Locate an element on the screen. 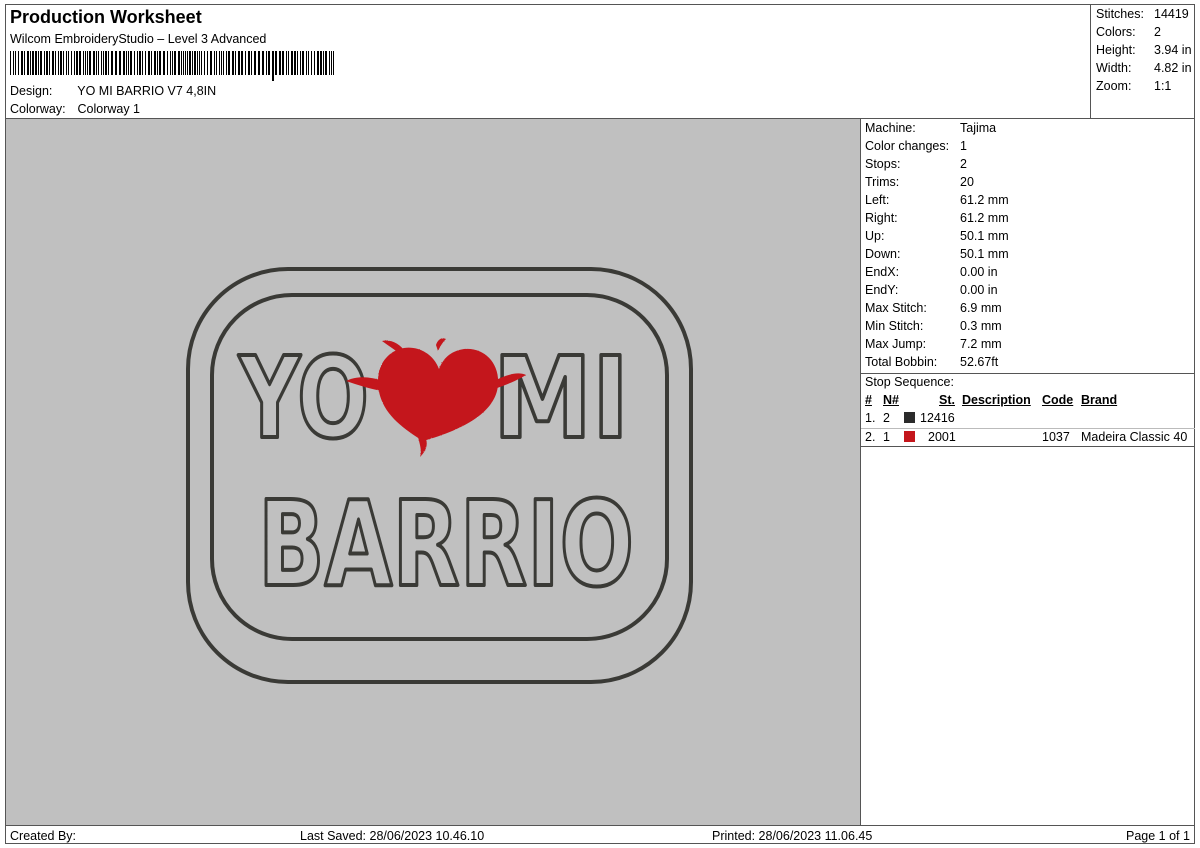 This screenshot has width=1200, height=848. col-st: St. is located at coordinates (947, 400).